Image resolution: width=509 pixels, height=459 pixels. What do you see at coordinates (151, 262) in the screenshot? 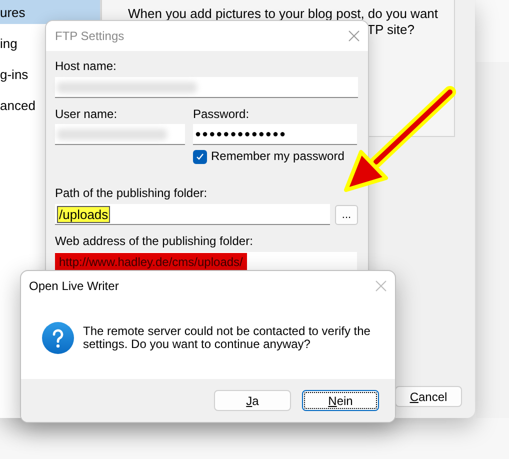
I see `field-value: http://www.hadley.de/cms/uploads/` at bounding box center [151, 262].